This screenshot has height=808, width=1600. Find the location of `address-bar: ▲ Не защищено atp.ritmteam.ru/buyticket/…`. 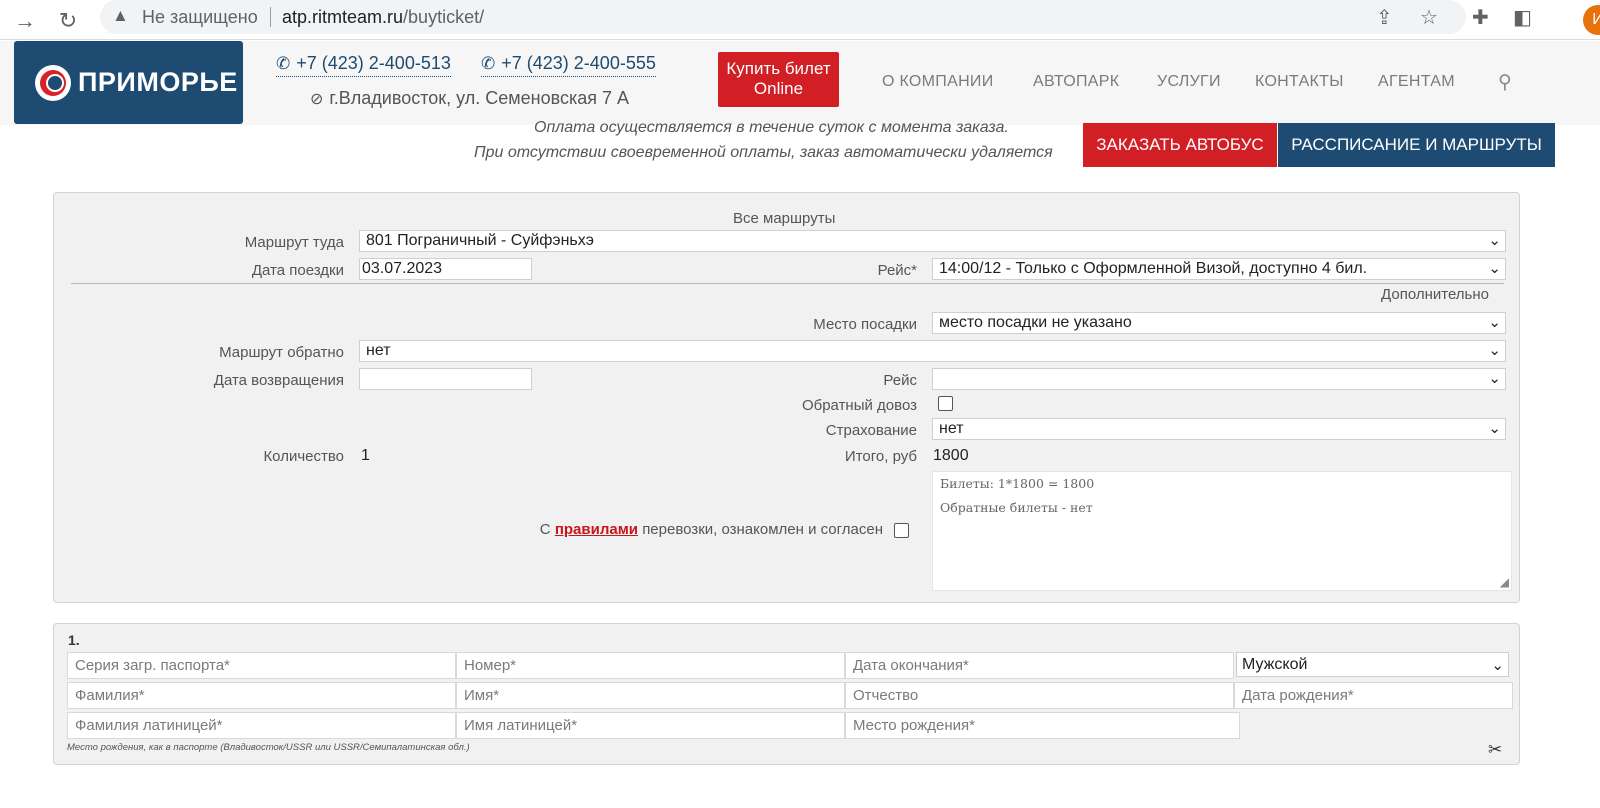

address-bar: ▲ Не защищено atp.ritmteam.ru/buyticket/… is located at coordinates (783, 17).